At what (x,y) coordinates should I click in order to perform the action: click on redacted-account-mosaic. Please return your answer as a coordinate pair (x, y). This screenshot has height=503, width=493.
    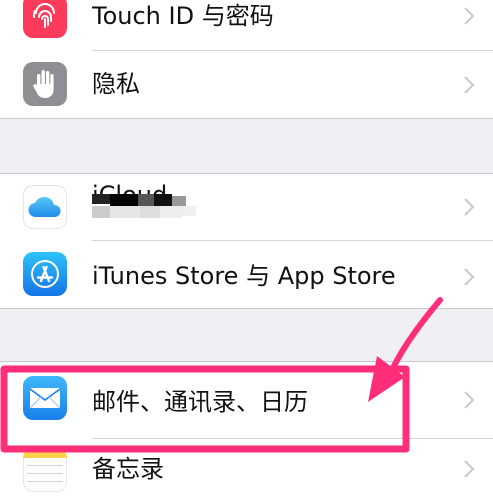
    Looking at the image, I should click on (147, 209).